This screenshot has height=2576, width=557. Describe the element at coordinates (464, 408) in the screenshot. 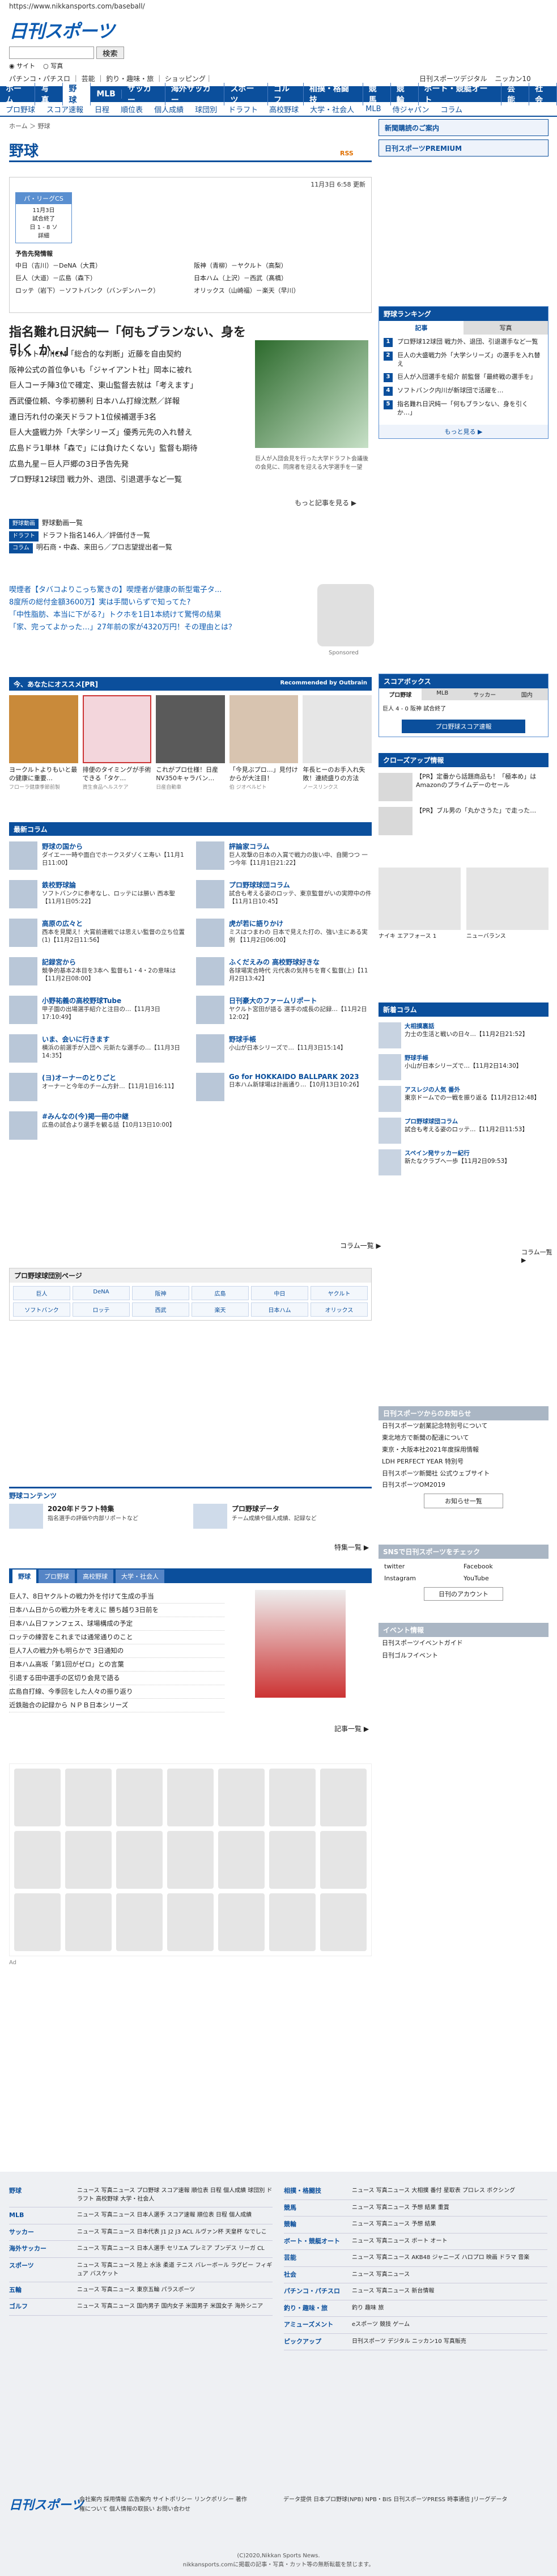

I see `ranking-item: 5 指名難れ日沢純一「何もブランない、身を引く か…」` at that location.